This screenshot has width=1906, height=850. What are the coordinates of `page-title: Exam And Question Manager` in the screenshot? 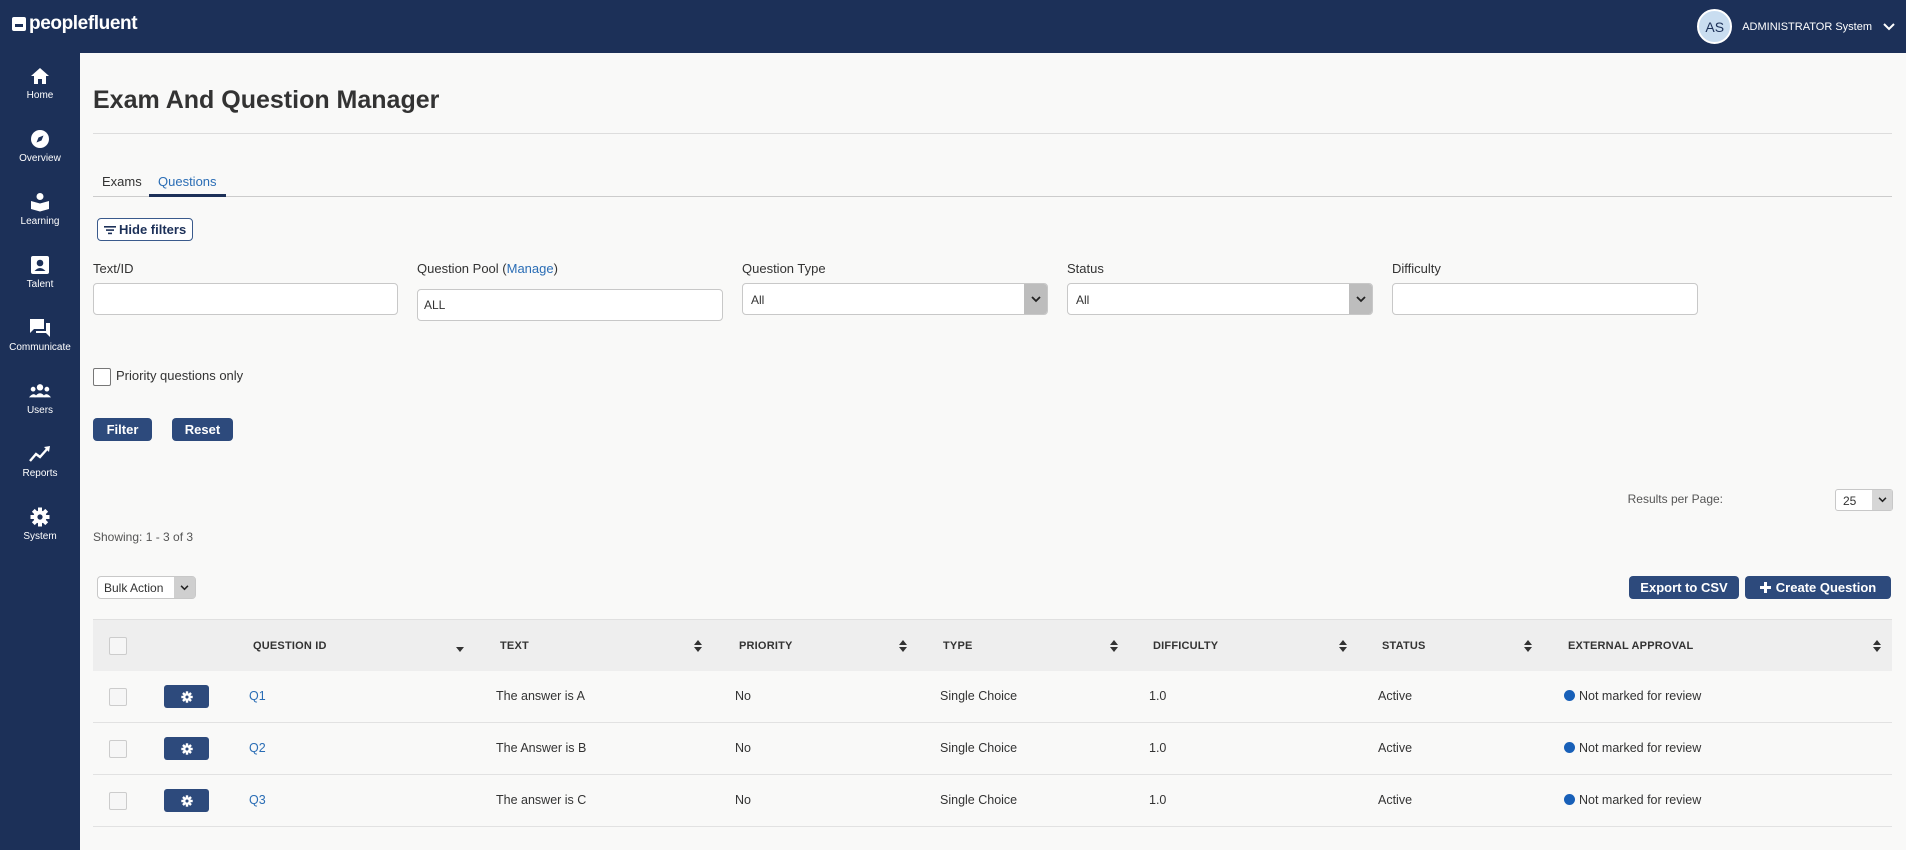 It's located at (266, 100).